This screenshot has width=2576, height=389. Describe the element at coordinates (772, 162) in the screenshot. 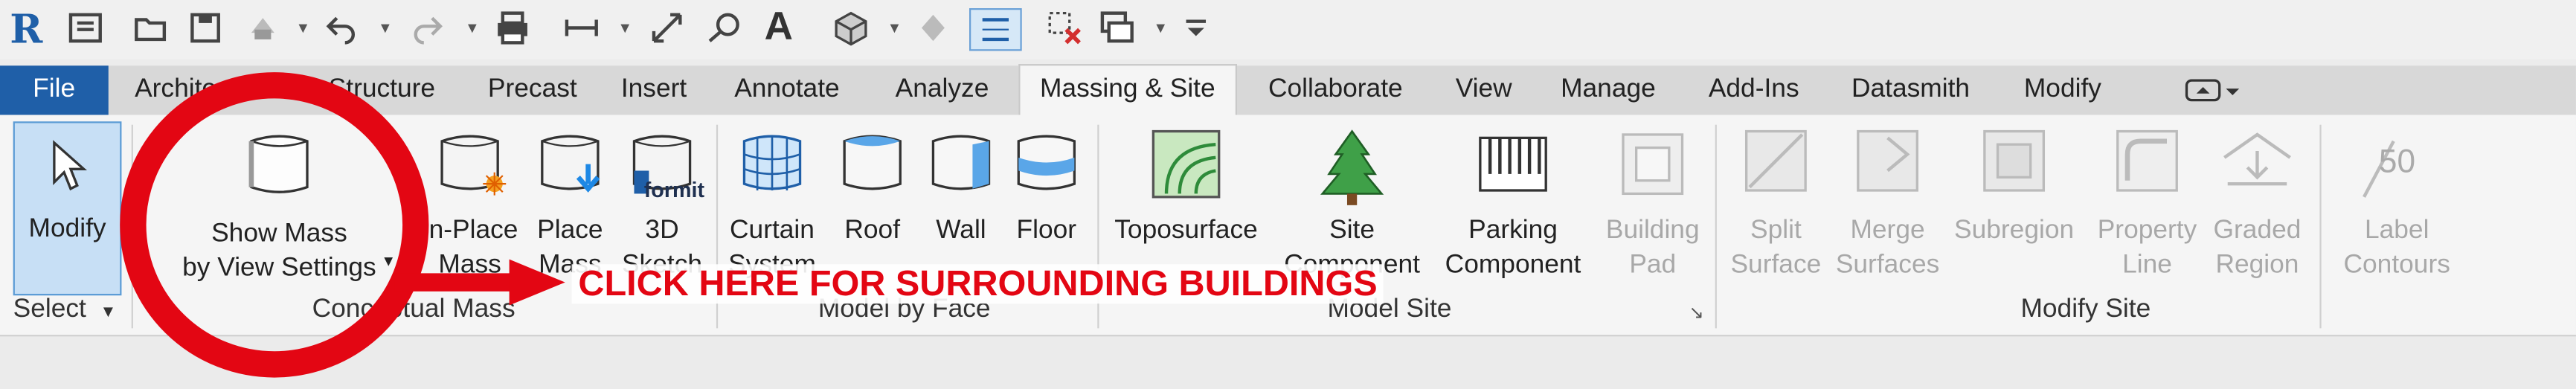

I see `curtain-system-icon` at that location.